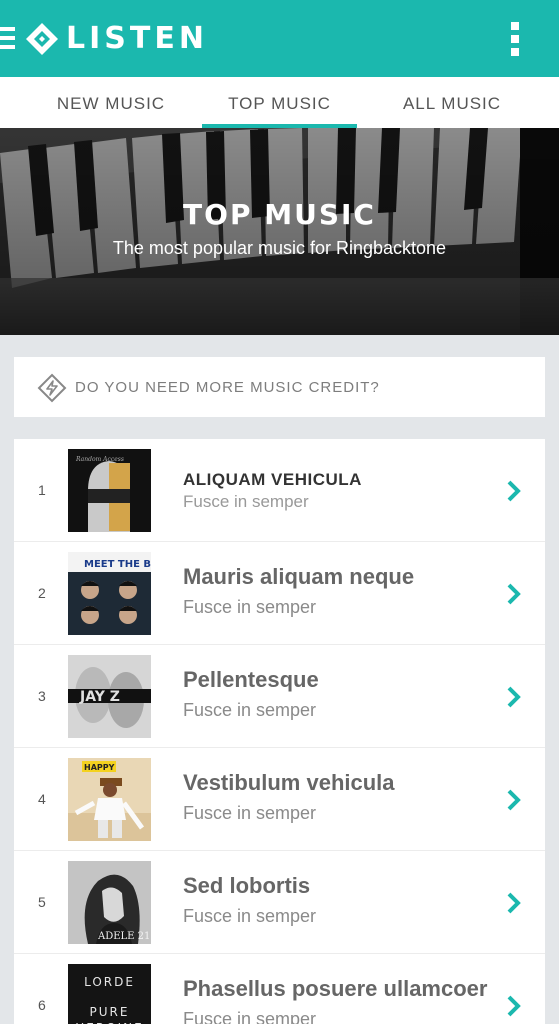  Describe the element at coordinates (279, 38) in the screenshot. I see `app-bar: LISTEN` at that location.